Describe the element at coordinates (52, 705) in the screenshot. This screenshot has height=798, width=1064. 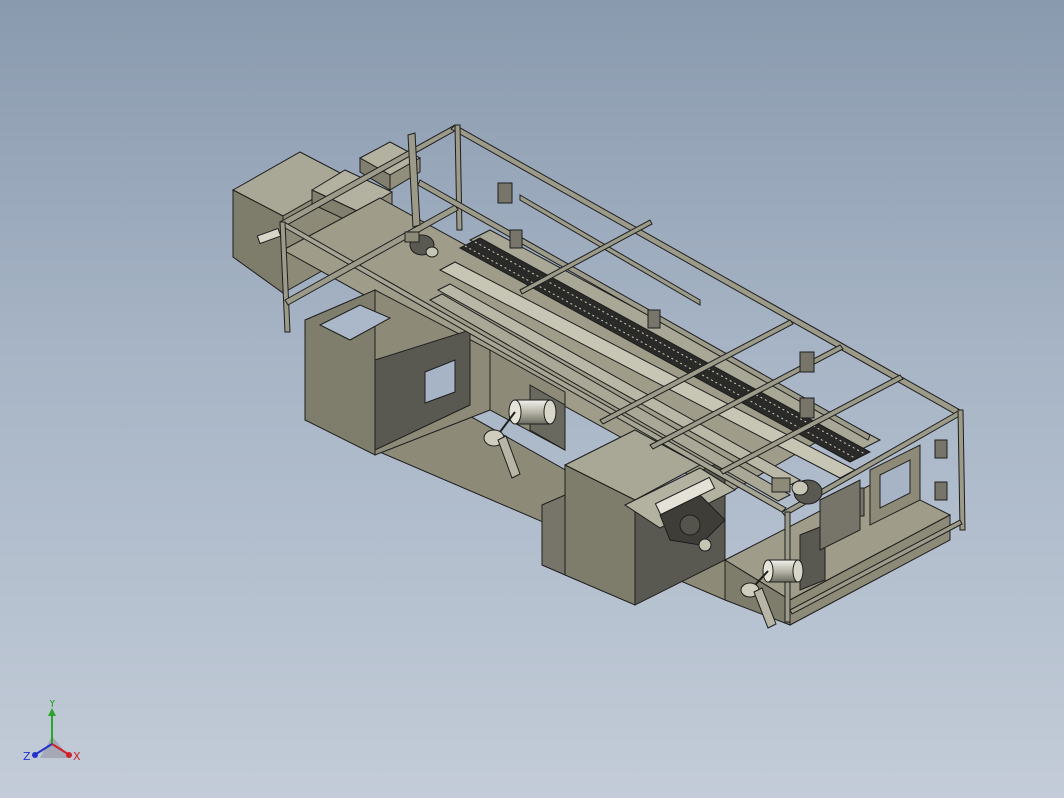
I see `y-axis-label: Y` at that location.